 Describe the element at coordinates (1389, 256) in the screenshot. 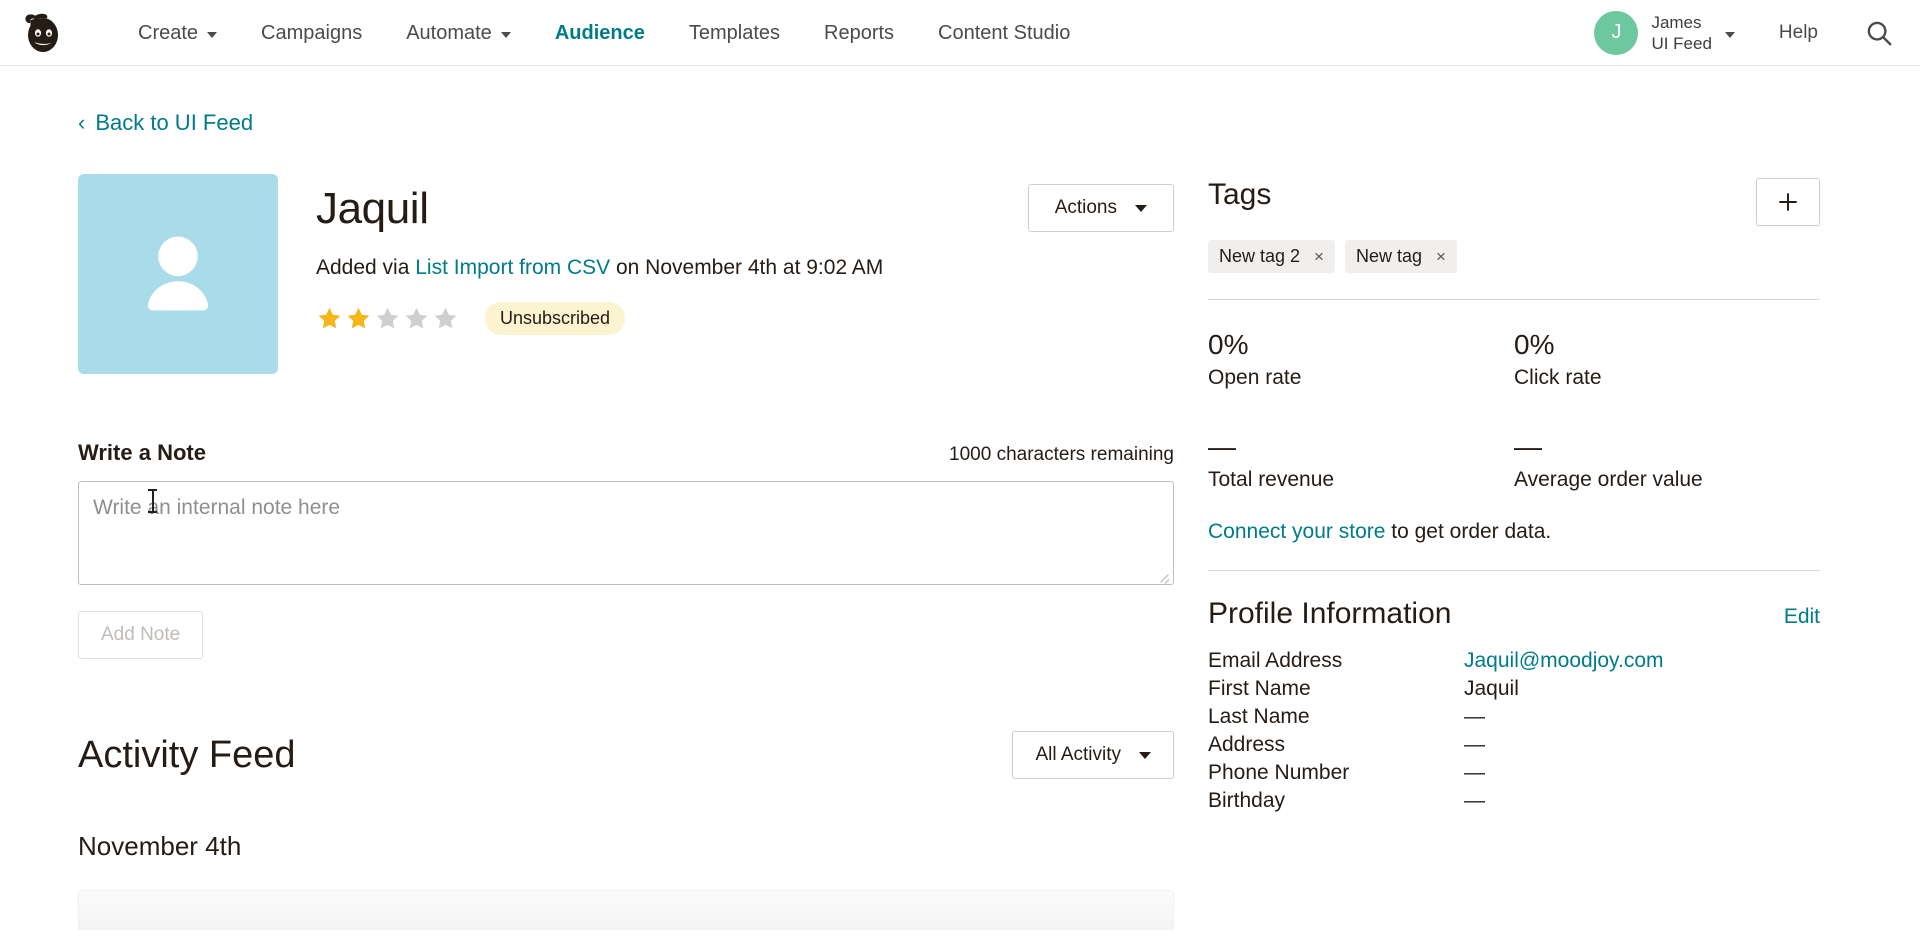

I see `tag-label: New tag` at that location.